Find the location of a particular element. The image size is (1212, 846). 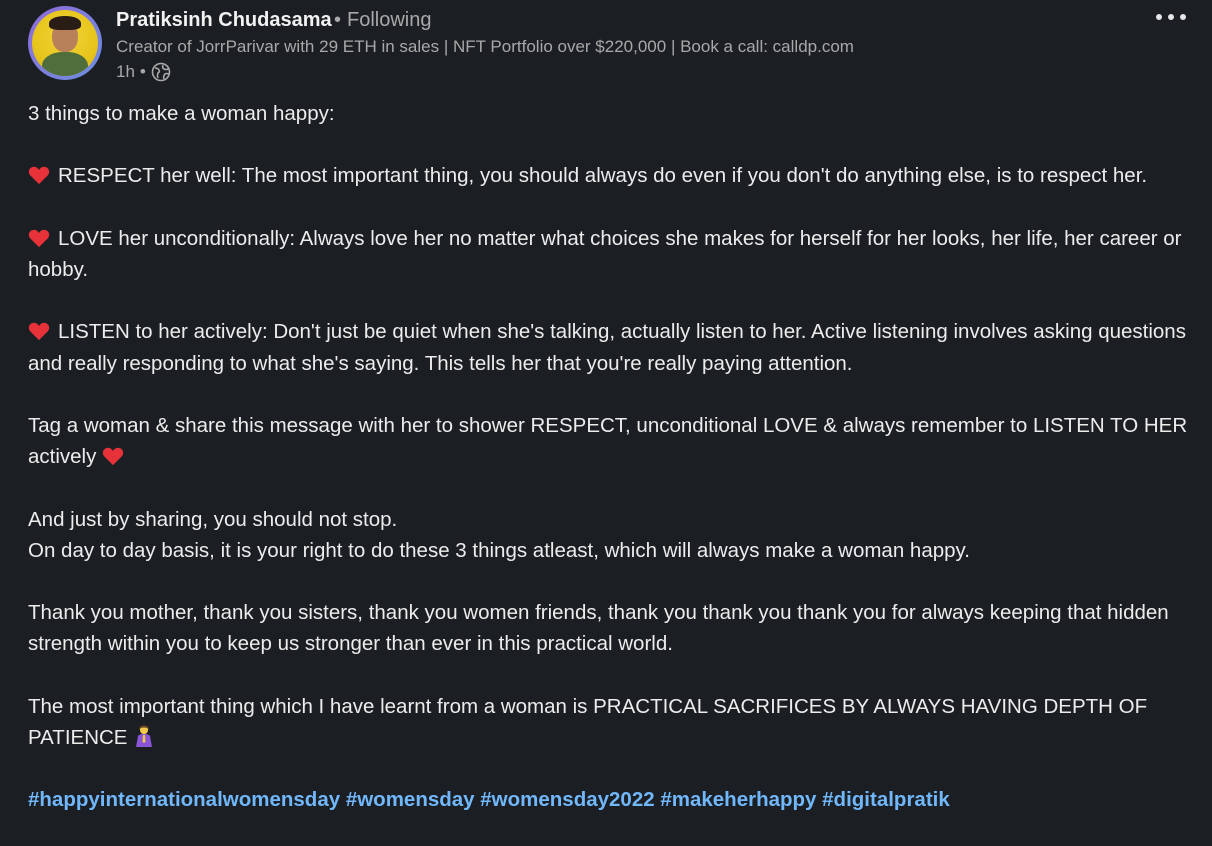

hashtag-link: #womensday2022 is located at coordinates (567, 799).